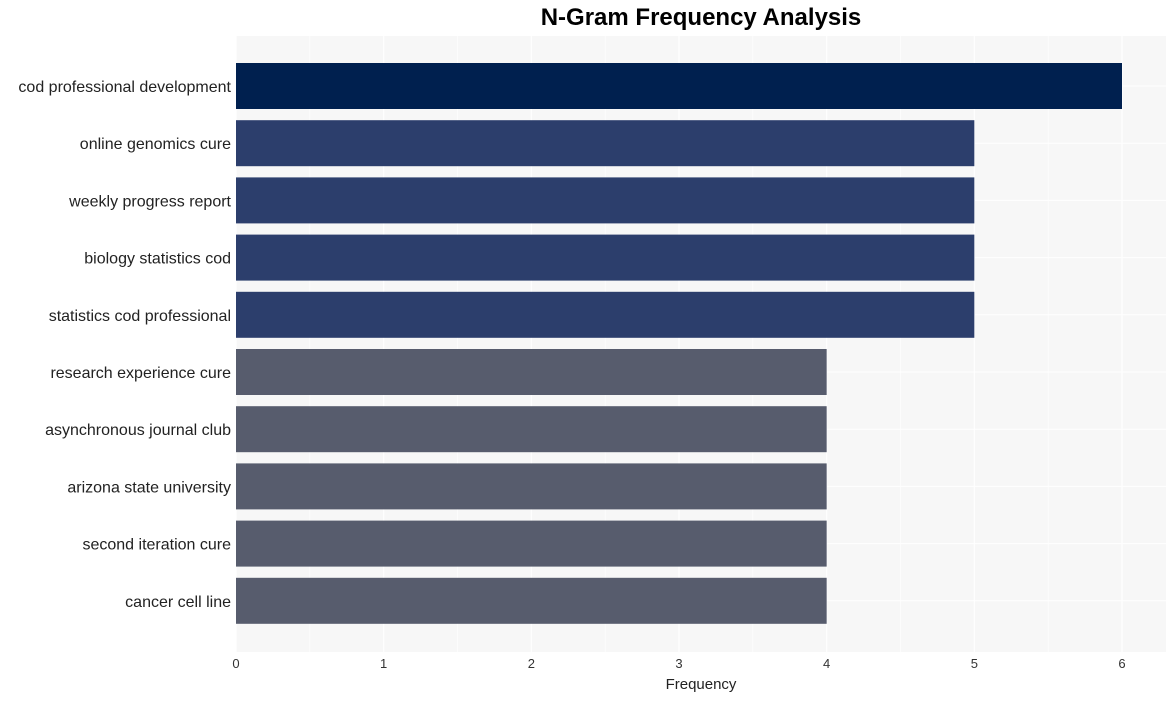  Describe the element at coordinates (124, 87) in the screenshot. I see `y-tick-label: cod professional development` at that location.